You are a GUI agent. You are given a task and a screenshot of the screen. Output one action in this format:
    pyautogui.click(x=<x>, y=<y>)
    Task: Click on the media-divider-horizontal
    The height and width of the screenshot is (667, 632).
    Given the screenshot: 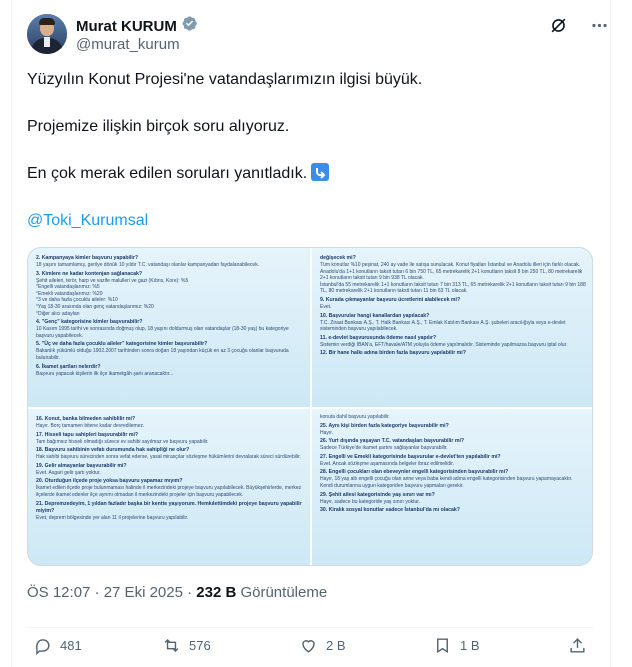 What is the action you would take?
    pyautogui.click(x=310, y=408)
    